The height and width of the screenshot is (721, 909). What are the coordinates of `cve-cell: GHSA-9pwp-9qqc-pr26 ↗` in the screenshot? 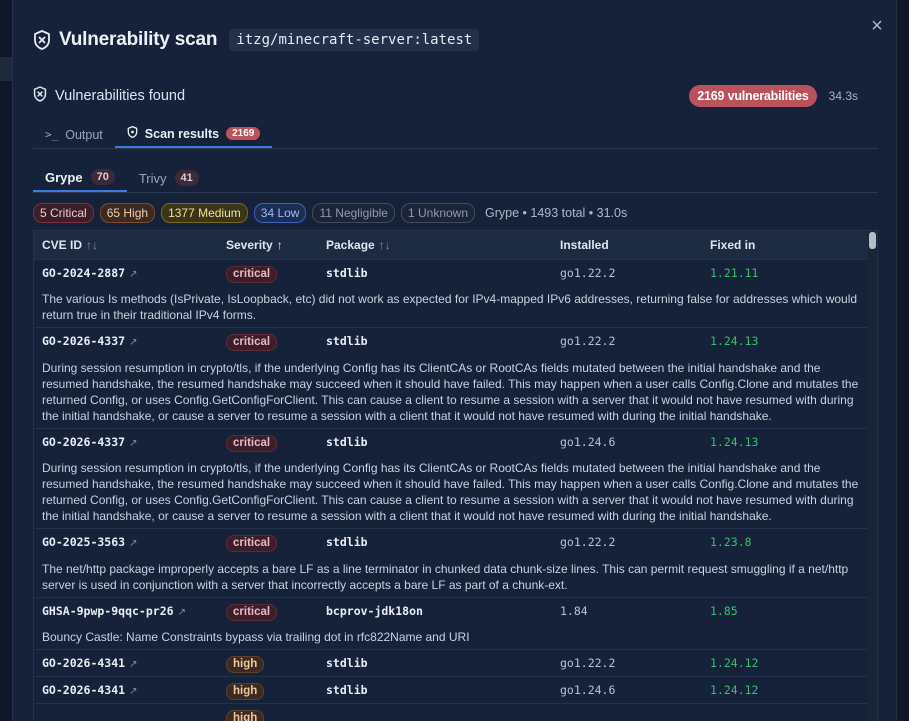 It's located at (126, 610).